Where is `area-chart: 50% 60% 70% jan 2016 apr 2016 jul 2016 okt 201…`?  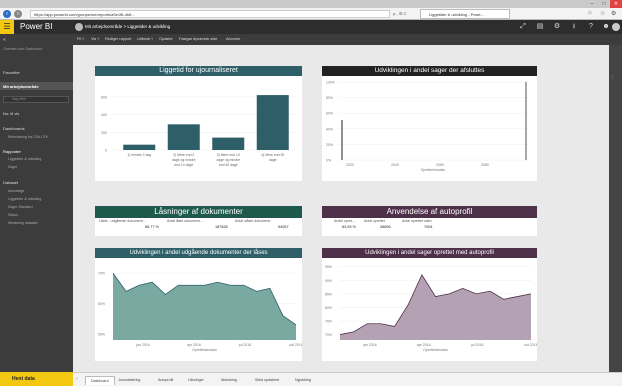 area-chart: 50% 60% 70% jan 2016 apr 2016 jul 2016 okt 201… is located at coordinates (200, 312).